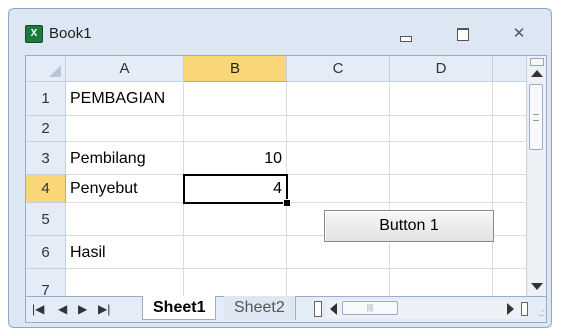 This screenshot has width=561, height=336. I want to click on restore-button, so click(463, 34).